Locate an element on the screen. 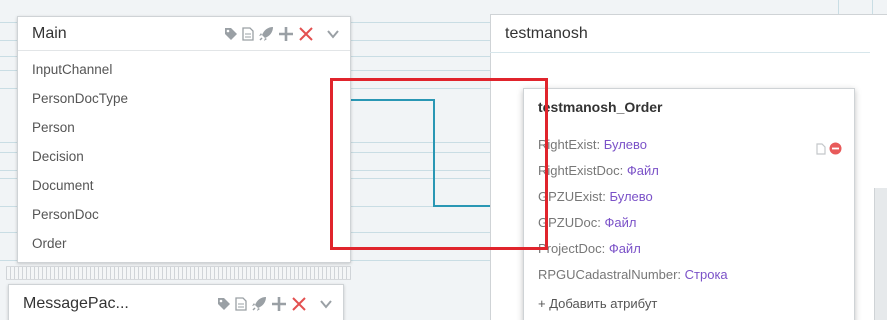 The image size is (887, 320). attribute-row: GPZUExist: Булево is located at coordinates (689, 197).